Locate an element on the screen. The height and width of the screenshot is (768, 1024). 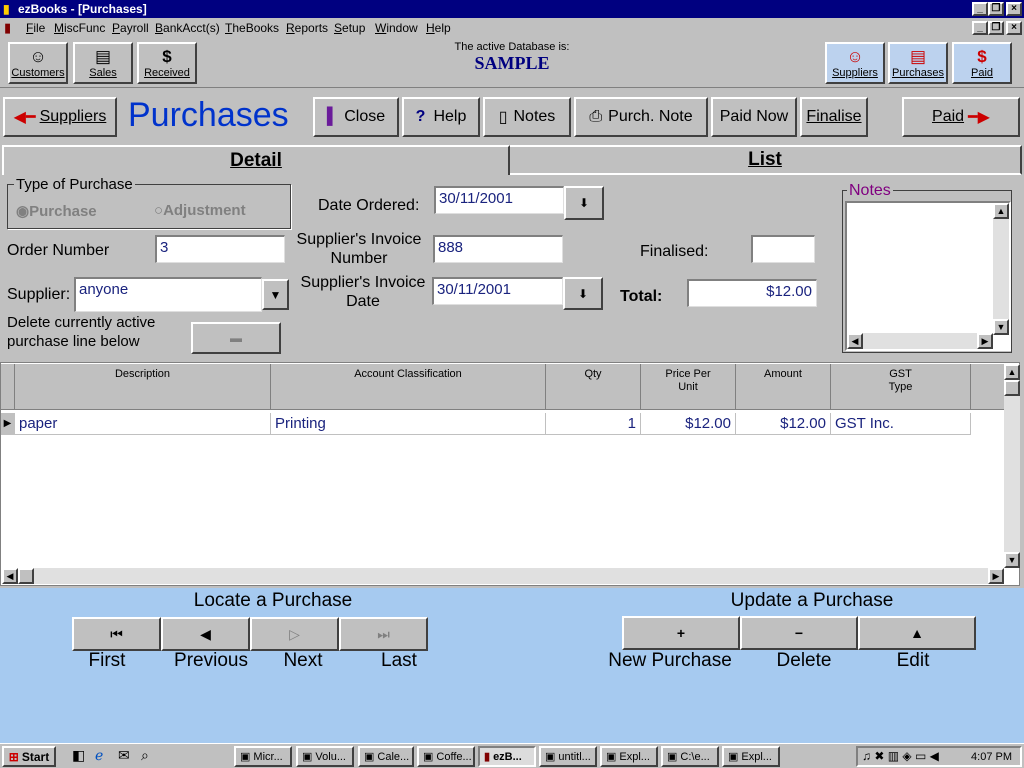
date-ordered-field: 30/11/2001 is located at coordinates (499, 200).